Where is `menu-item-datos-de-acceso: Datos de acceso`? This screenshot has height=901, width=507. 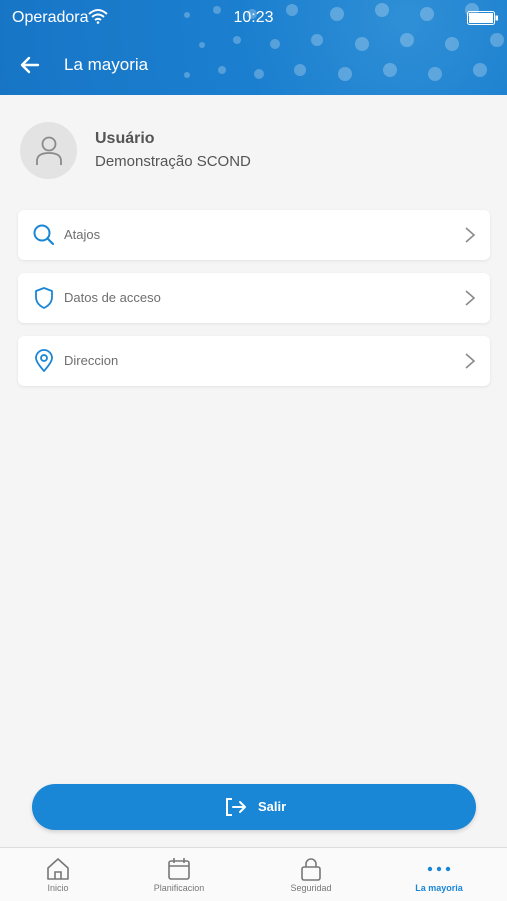 menu-item-datos-de-acceso: Datos de acceso is located at coordinates (254, 298).